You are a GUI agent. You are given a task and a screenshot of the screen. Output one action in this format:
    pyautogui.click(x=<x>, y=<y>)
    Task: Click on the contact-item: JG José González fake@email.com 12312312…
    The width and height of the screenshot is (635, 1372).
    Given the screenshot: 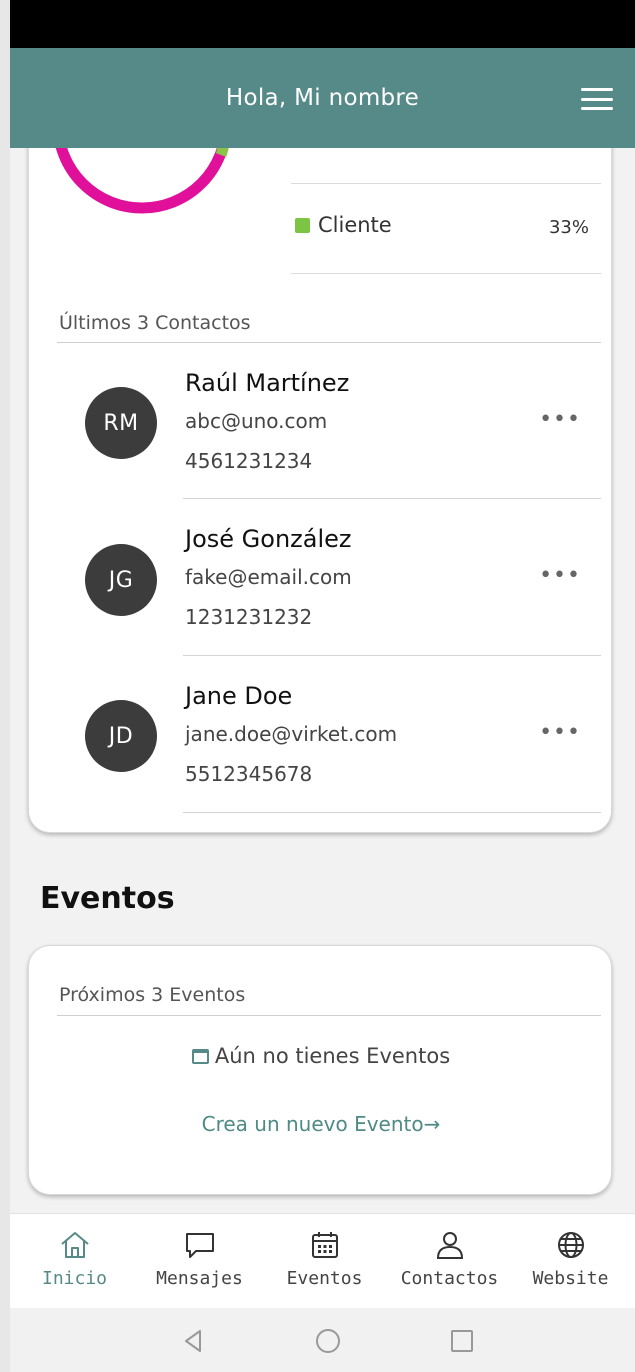 What is the action you would take?
    pyautogui.click(x=321, y=577)
    